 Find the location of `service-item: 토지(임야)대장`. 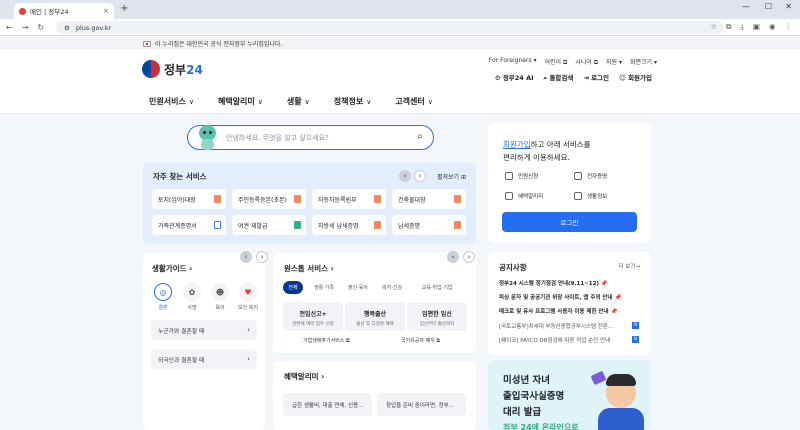

service-item: 토지(임야)대장 is located at coordinates (189, 199).